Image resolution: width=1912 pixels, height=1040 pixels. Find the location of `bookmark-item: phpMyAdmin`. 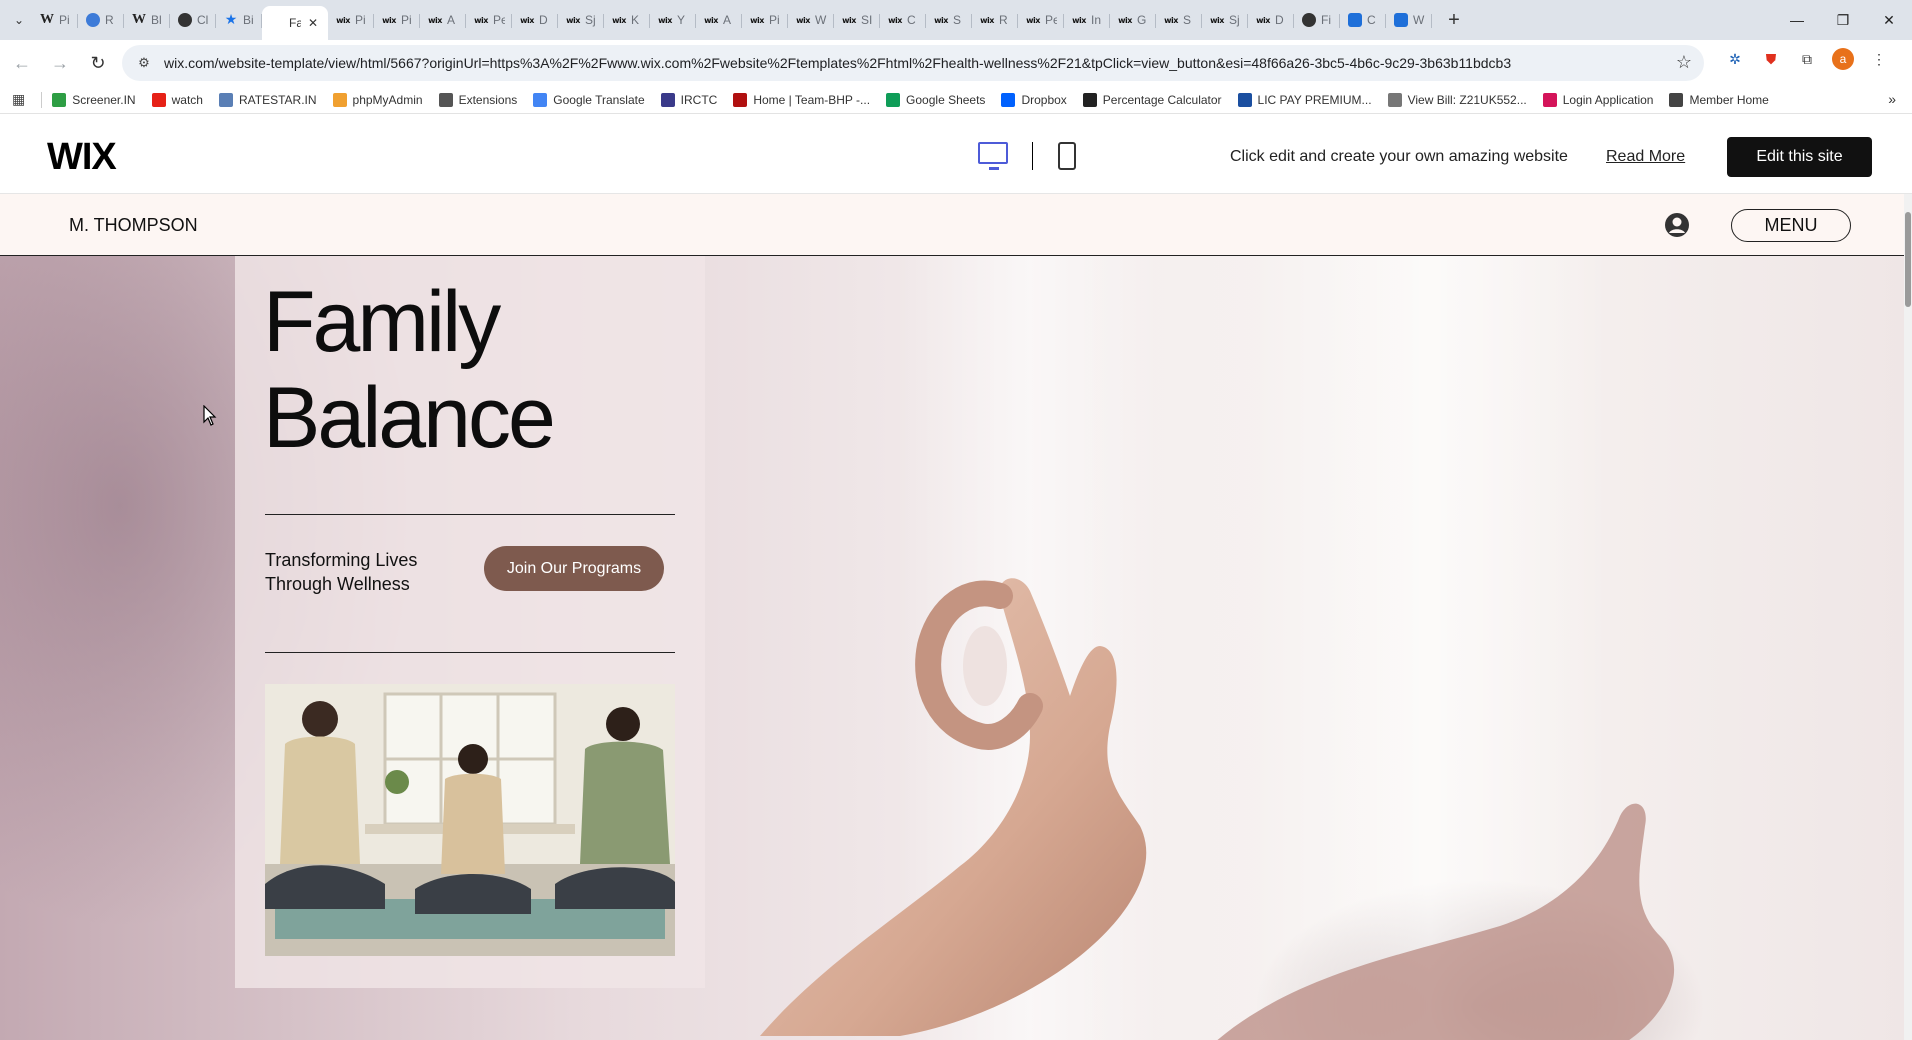

bookmark-item: phpMyAdmin is located at coordinates (377, 99).